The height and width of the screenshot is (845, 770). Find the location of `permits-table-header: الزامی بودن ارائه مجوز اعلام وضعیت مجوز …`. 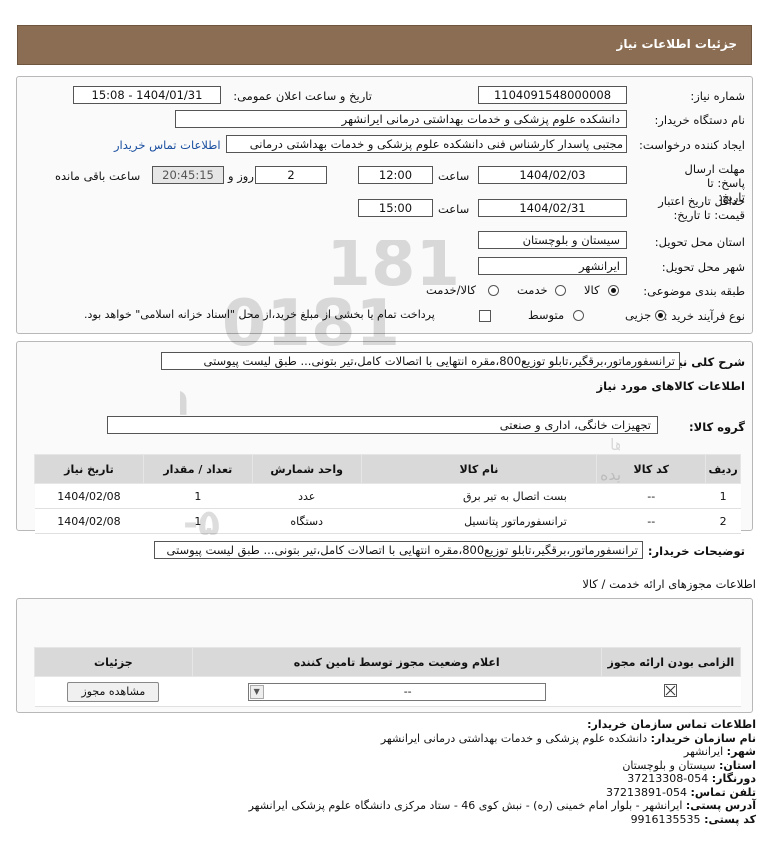

permits-table-header: الزامی بودن ارائه مجوز اعلام وضعیت مجوز … is located at coordinates (388, 662).